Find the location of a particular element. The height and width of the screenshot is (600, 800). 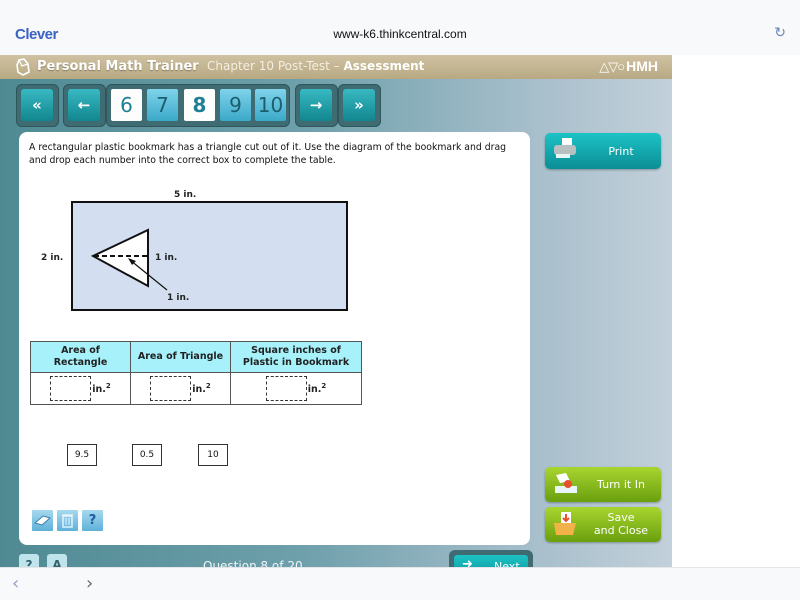

hmh-logo: △▽○ HMH is located at coordinates (628, 66).